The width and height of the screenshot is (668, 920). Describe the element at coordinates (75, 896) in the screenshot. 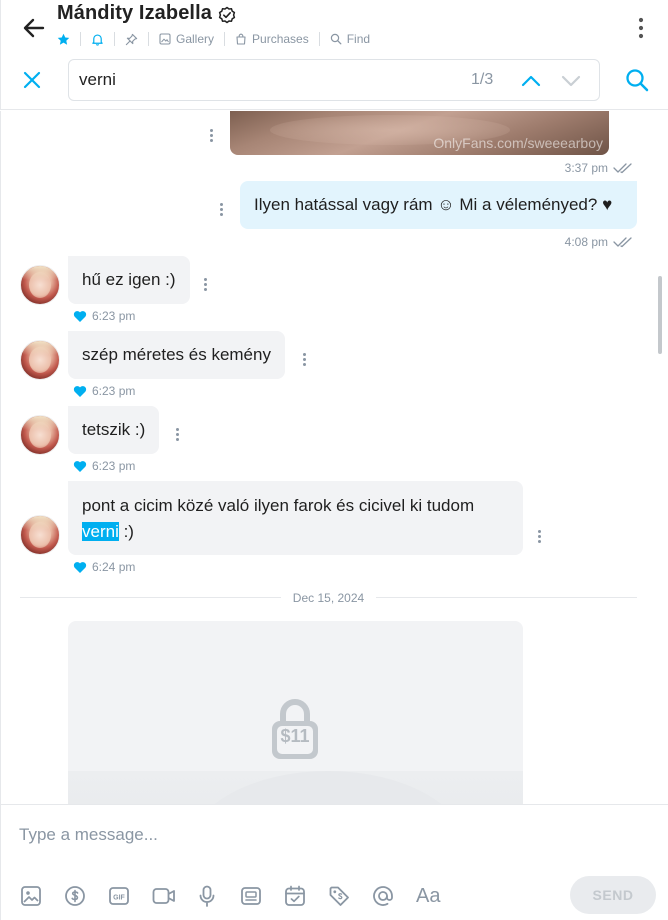

I see `dollar-icon` at that location.